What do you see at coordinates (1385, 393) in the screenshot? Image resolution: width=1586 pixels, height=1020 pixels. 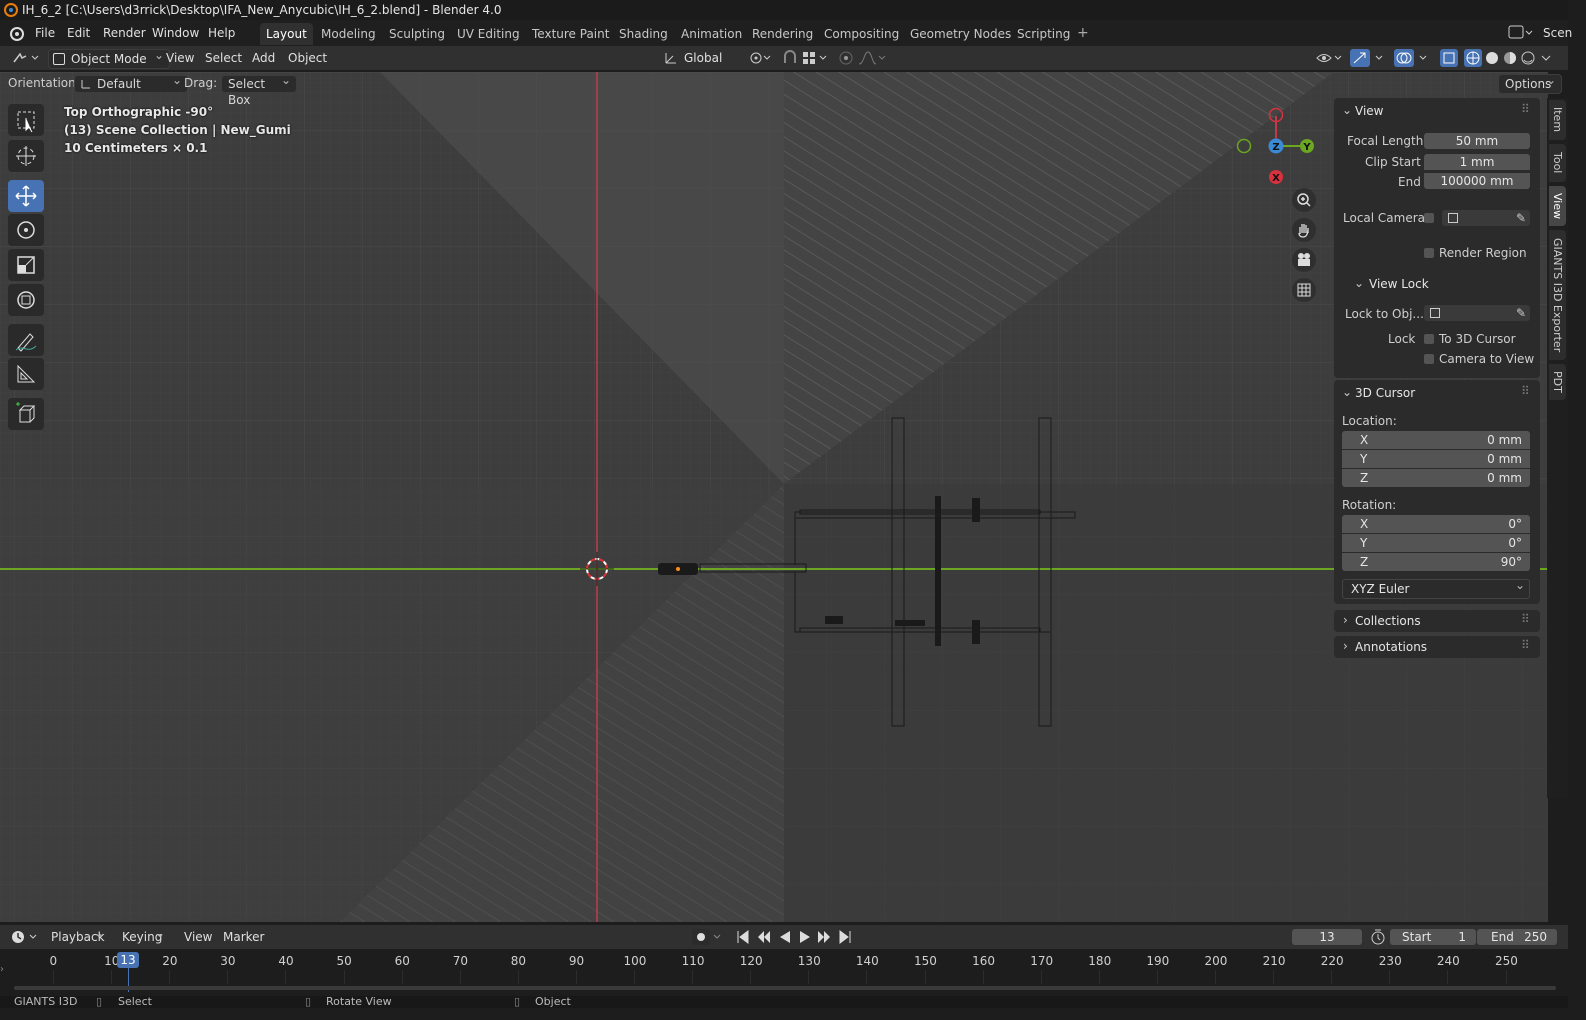 I see `3d-cursor-header: 3D Cursor` at bounding box center [1385, 393].